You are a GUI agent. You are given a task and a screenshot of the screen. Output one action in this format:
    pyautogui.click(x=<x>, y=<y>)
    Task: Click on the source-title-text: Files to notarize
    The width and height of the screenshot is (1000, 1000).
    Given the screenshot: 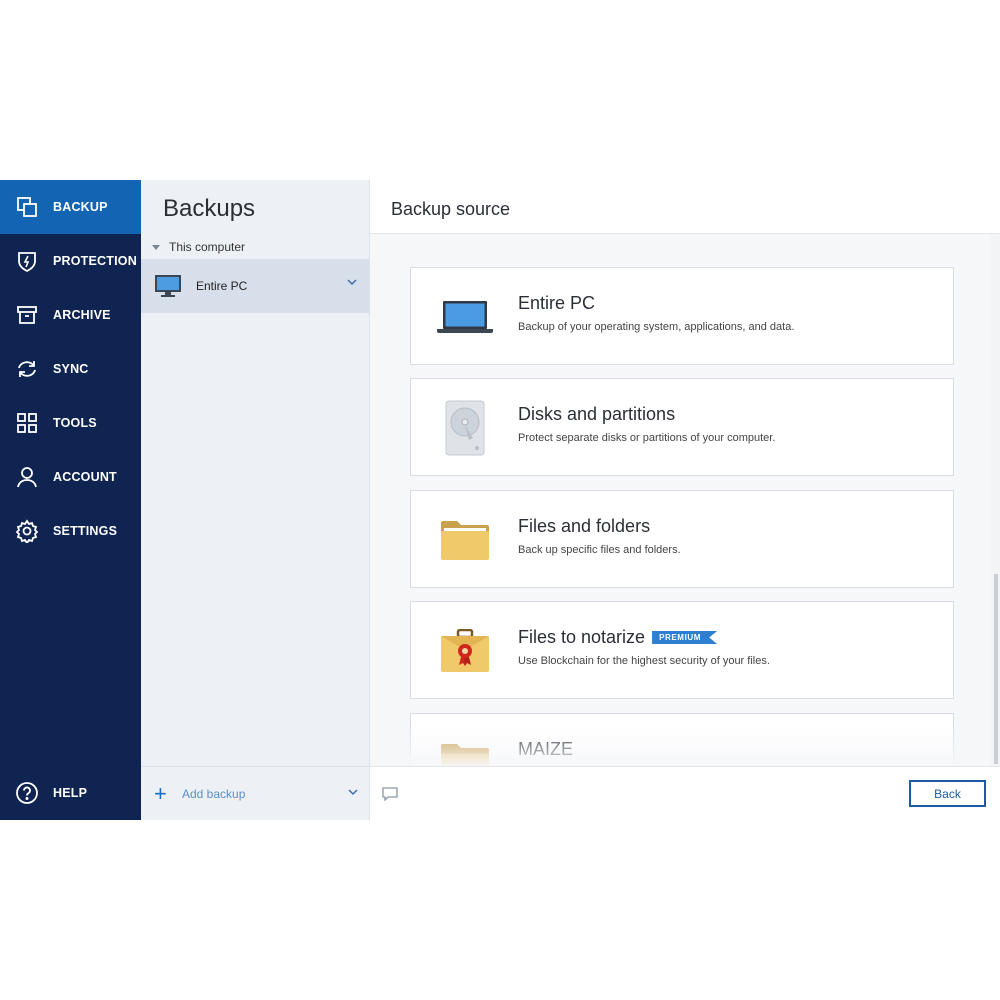 What is the action you would take?
    pyautogui.click(x=582, y=637)
    